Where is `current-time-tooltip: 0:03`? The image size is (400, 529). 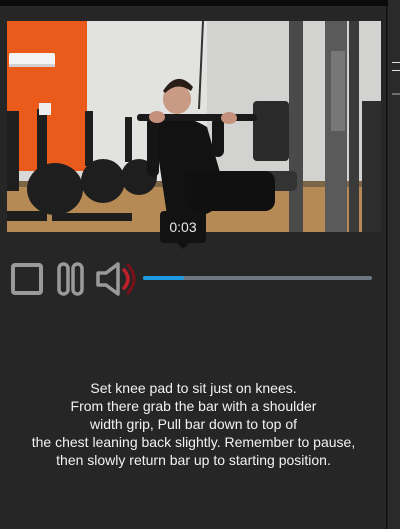 current-time-tooltip: 0:03 is located at coordinates (183, 230).